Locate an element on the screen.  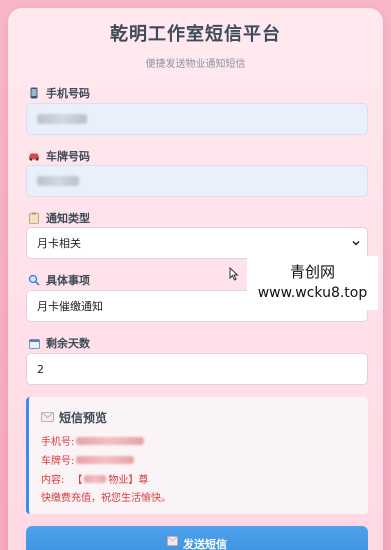
preview-phone-redacted is located at coordinates (110, 440).